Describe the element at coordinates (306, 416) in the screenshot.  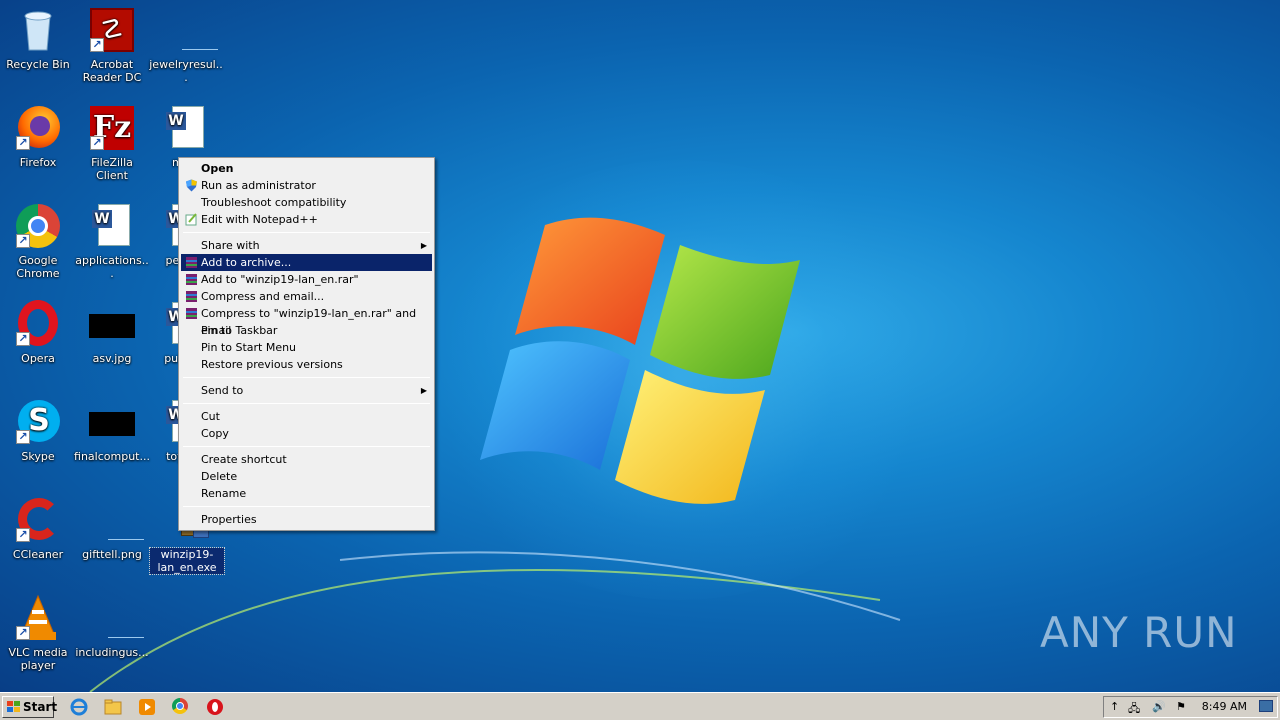
I see `menu-item-cut: Cut` at that location.